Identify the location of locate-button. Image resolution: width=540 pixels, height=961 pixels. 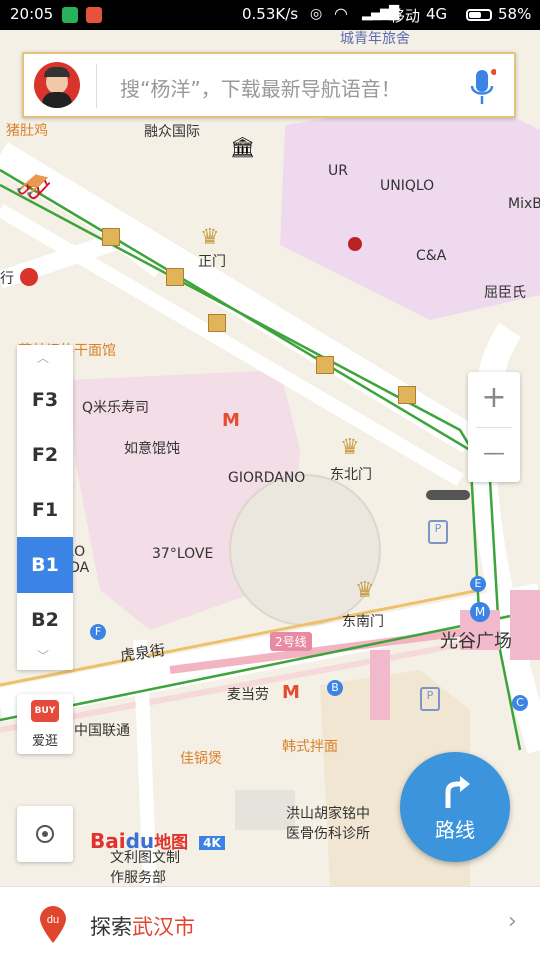
(45, 834).